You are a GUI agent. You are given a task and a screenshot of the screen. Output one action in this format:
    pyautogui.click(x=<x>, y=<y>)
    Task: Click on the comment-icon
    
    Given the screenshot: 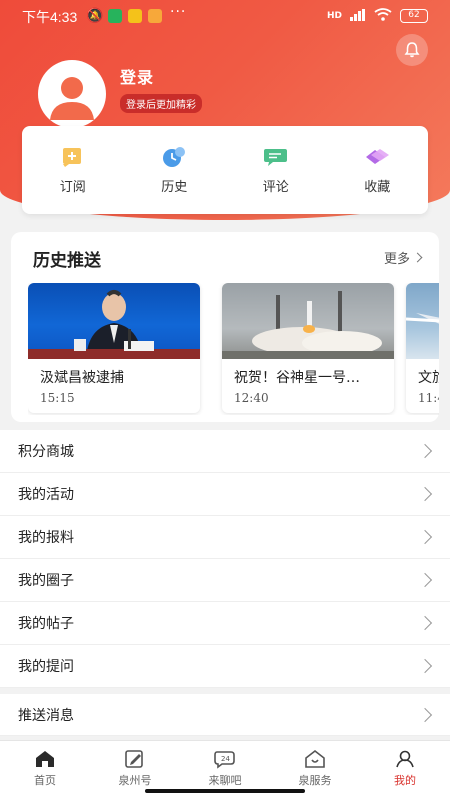 What is the action you would take?
    pyautogui.click(x=275, y=157)
    